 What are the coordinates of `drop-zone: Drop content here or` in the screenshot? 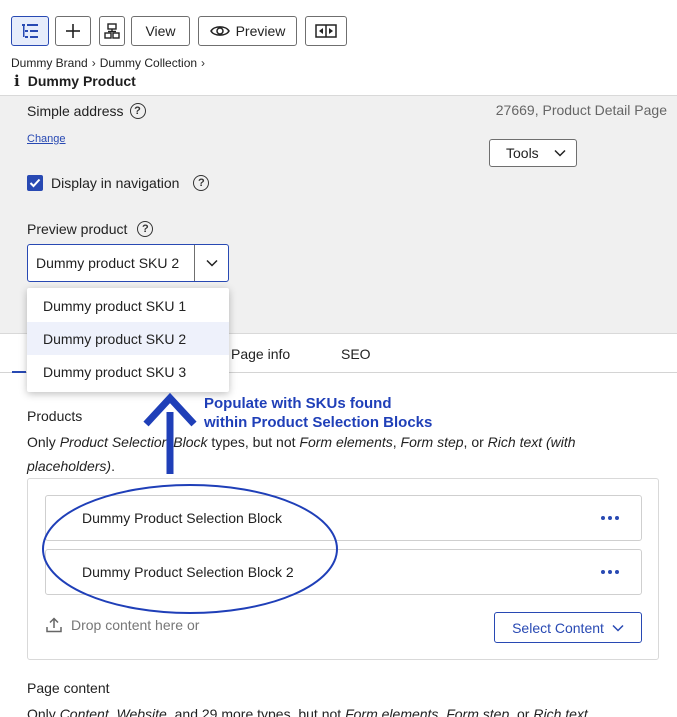 It's located at (122, 625).